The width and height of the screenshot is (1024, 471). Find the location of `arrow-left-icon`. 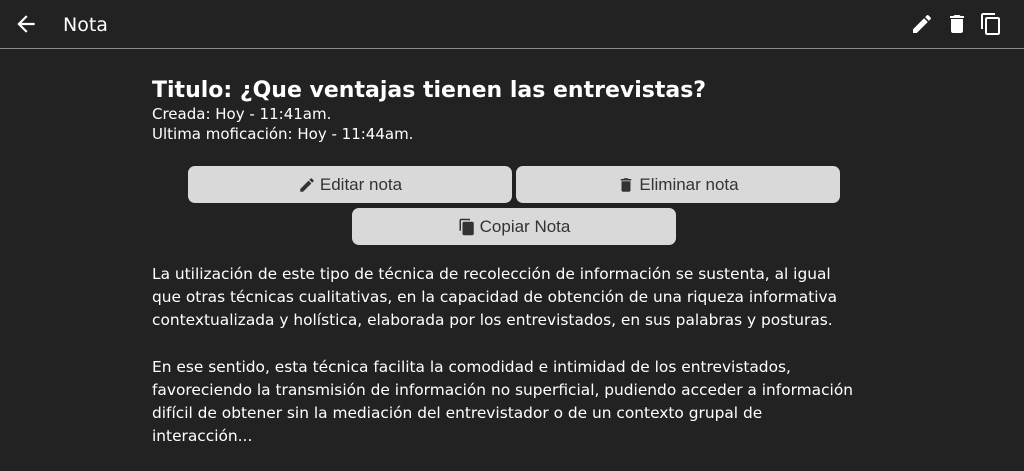

arrow-left-icon is located at coordinates (26, 24).